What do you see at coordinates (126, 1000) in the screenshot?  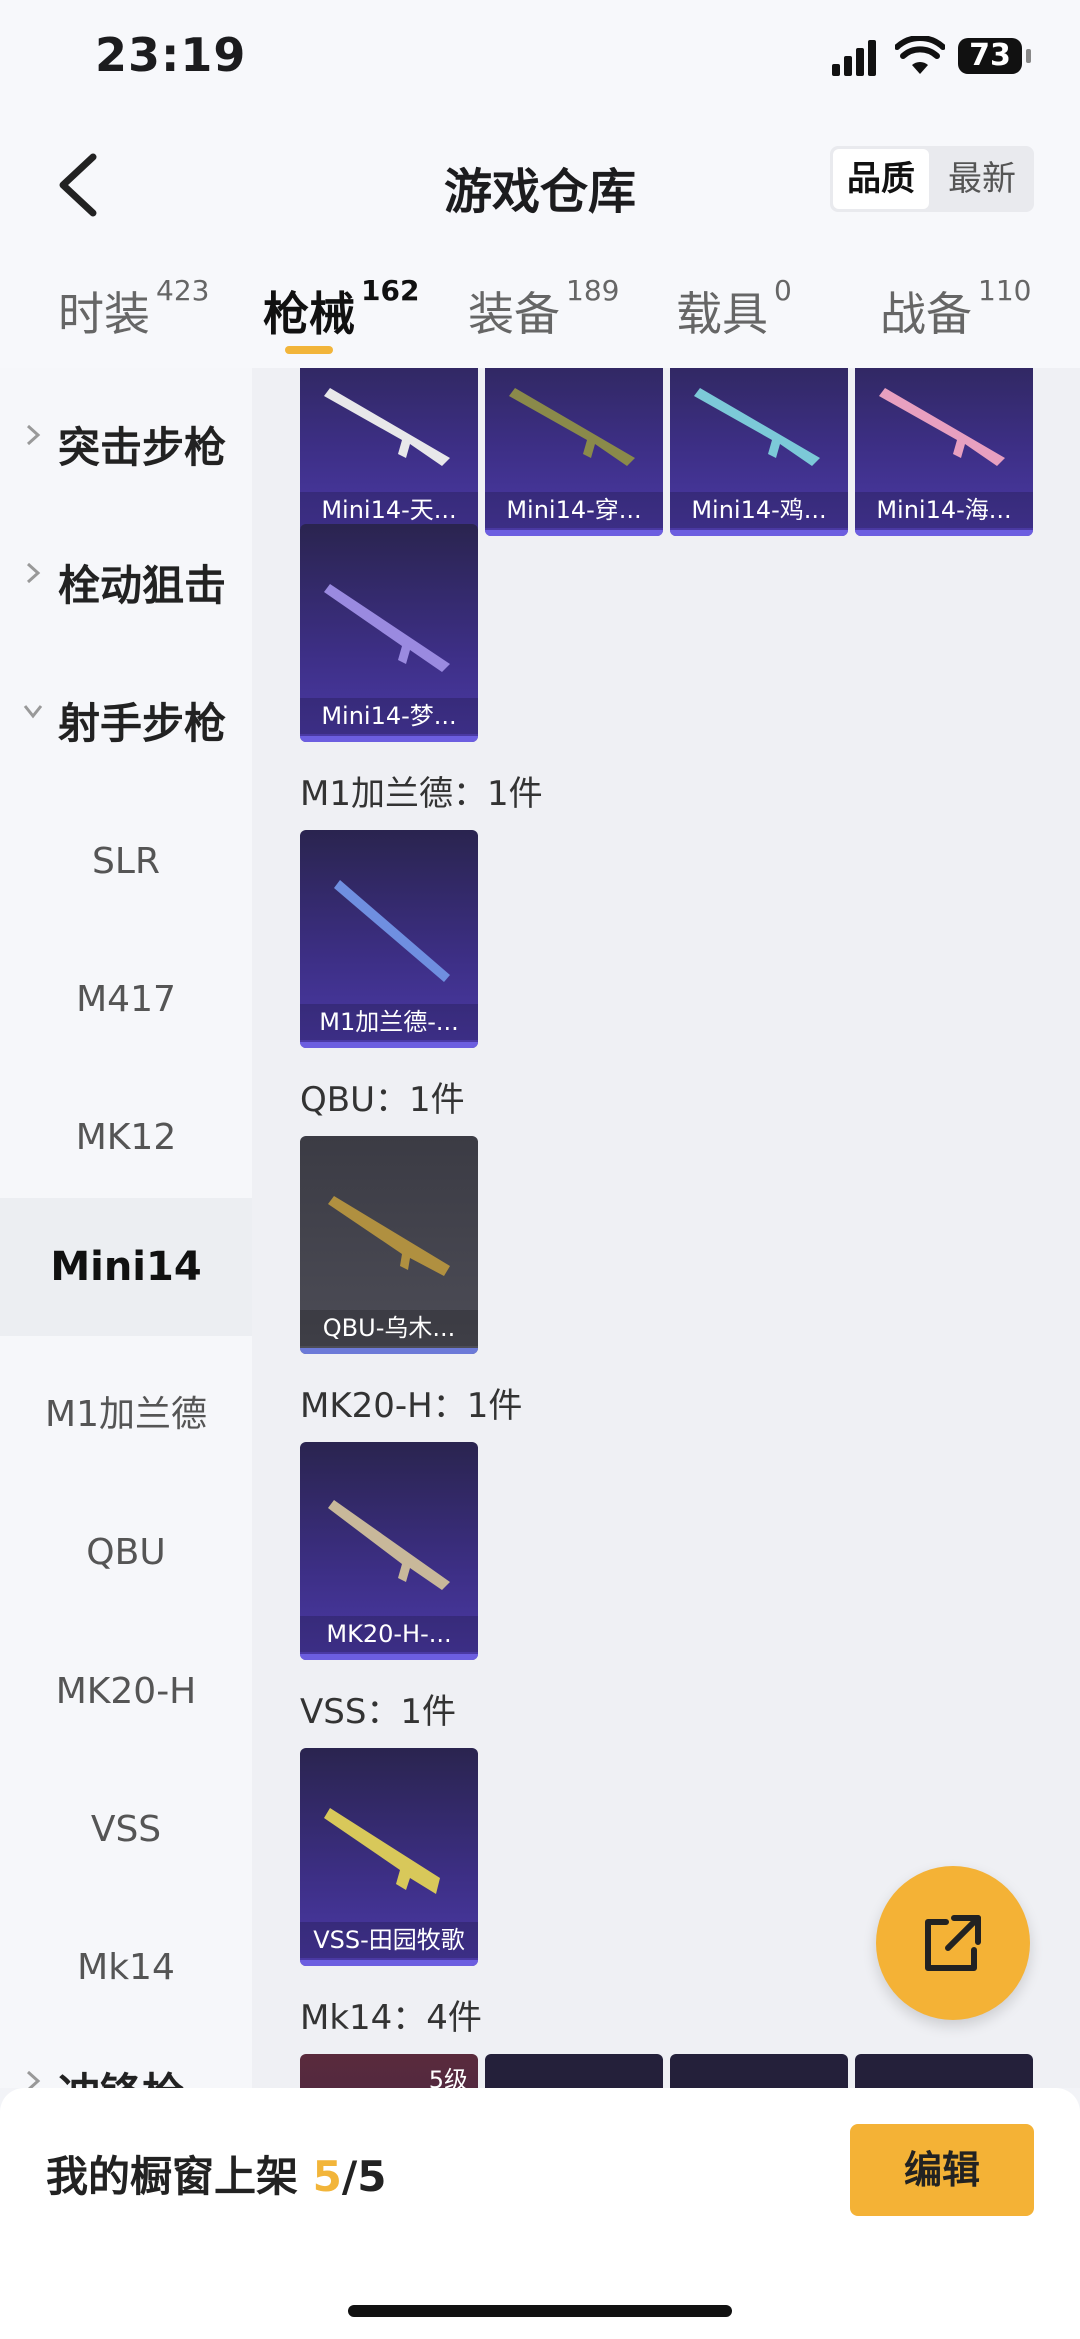 I see `sidebar-item-m417: M417` at bounding box center [126, 1000].